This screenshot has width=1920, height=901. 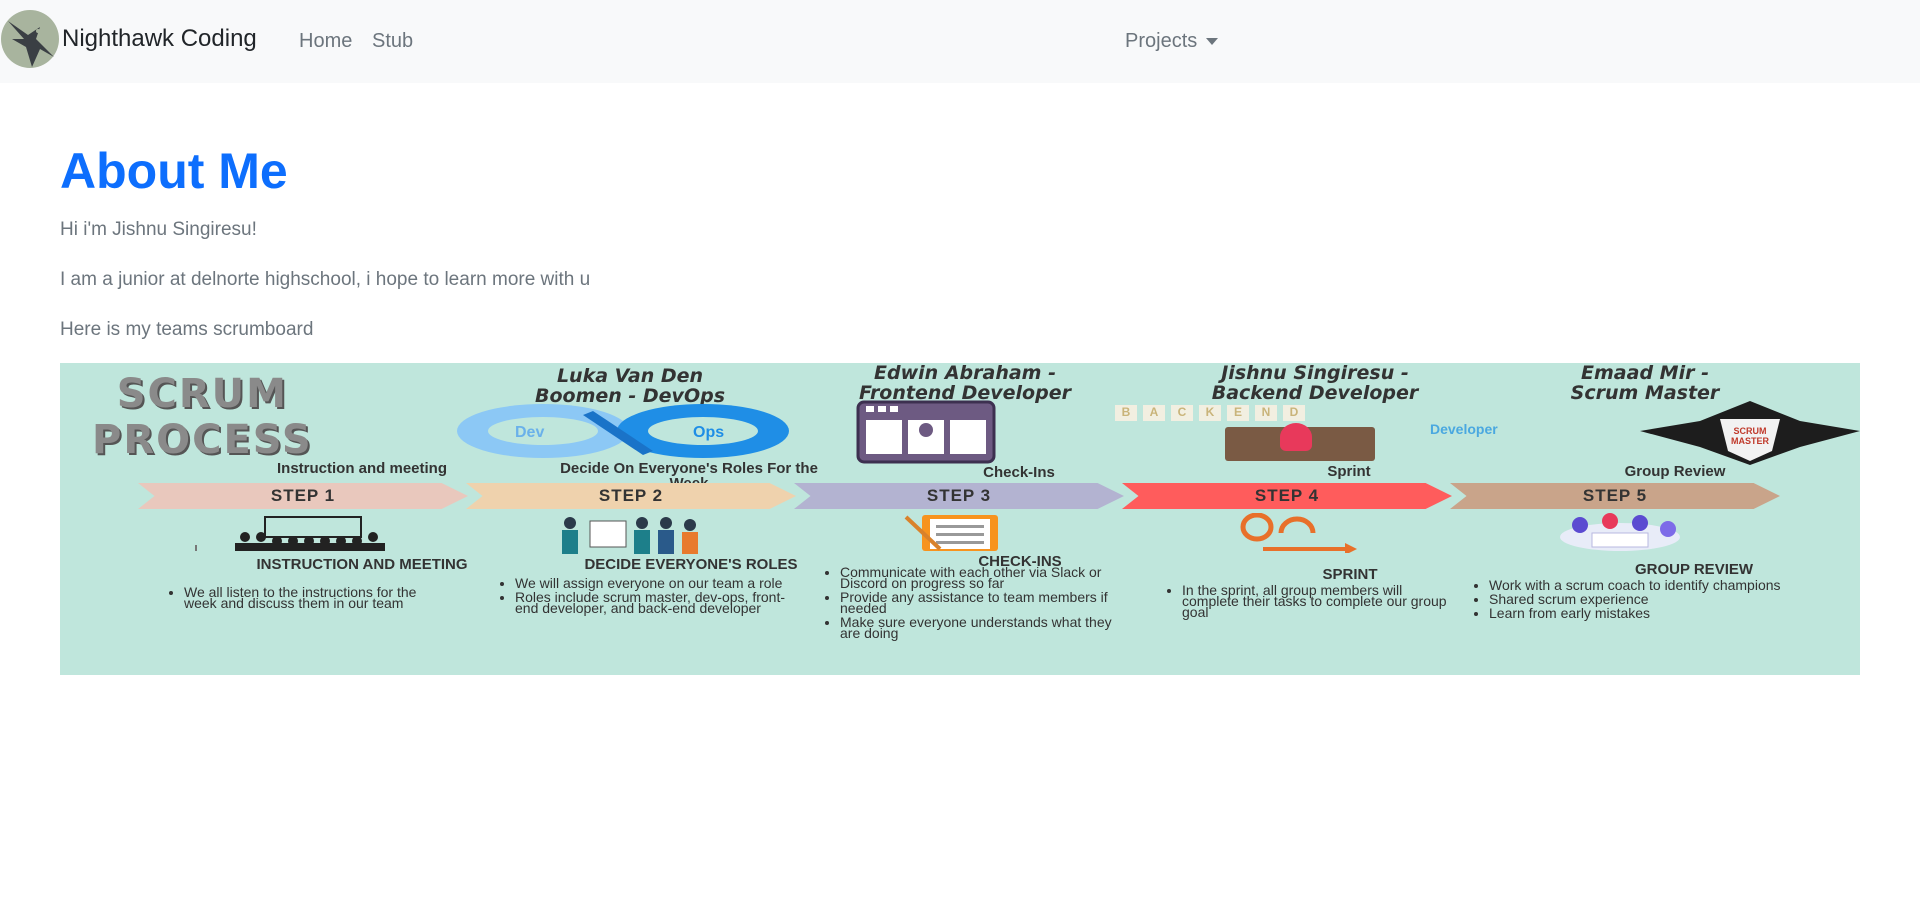 What do you see at coordinates (959, 496) in the screenshot?
I see `step3-chevron: STEP 3` at bounding box center [959, 496].